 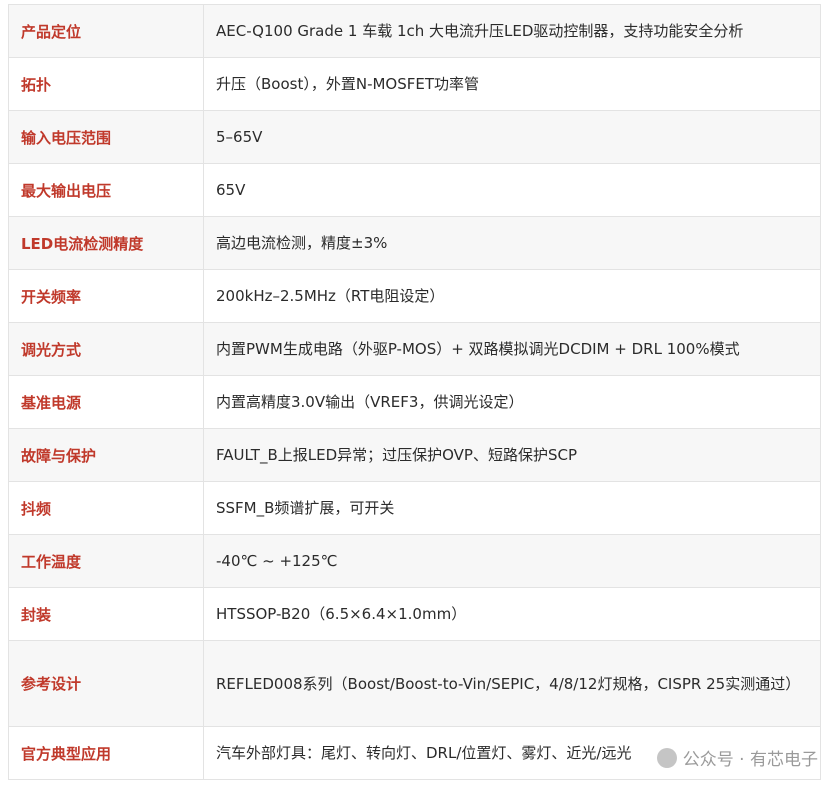 What do you see at coordinates (512, 137) in the screenshot?
I see `row-value: 5–65V` at bounding box center [512, 137].